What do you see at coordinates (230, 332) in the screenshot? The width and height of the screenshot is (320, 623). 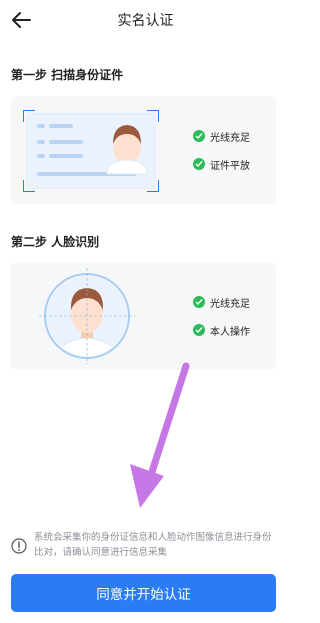 I see `check-label: 本人操作` at bounding box center [230, 332].